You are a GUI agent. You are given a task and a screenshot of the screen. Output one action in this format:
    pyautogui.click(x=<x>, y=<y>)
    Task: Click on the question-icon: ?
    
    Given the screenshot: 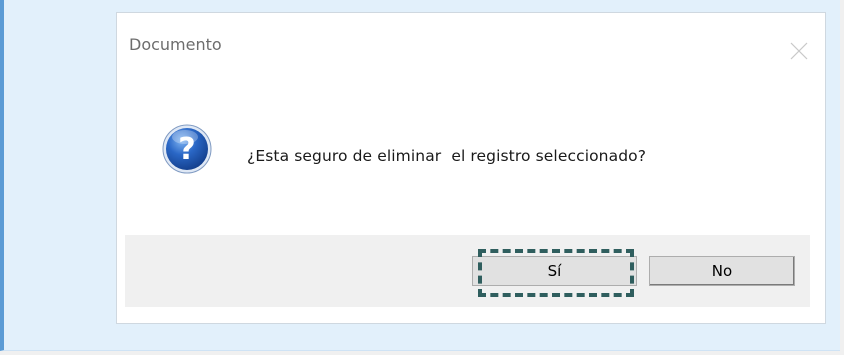 What is the action you would take?
    pyautogui.click(x=187, y=149)
    